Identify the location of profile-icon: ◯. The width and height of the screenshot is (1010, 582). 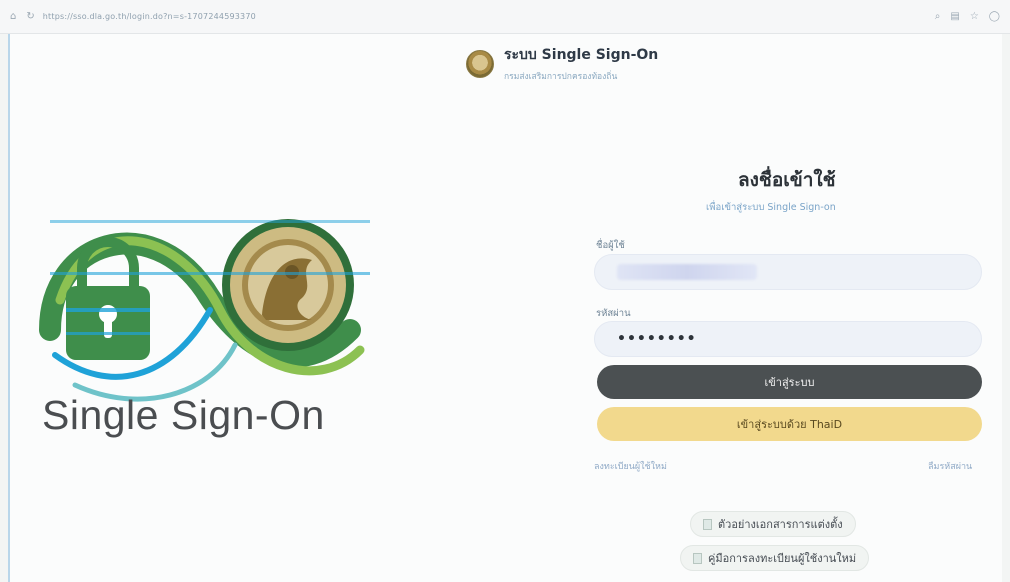
(994, 16).